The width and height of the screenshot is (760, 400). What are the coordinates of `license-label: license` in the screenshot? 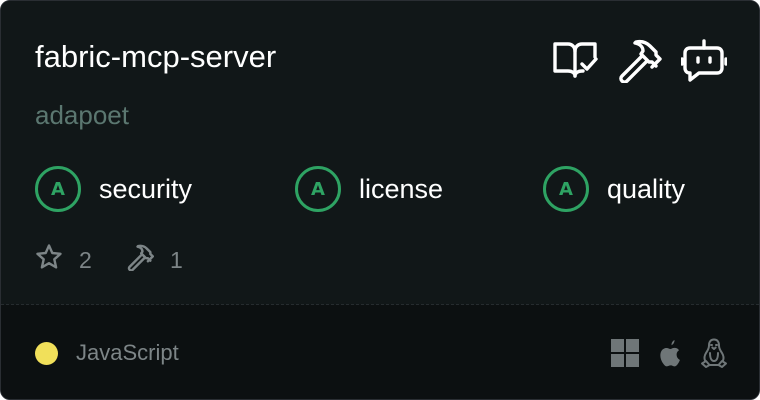 It's located at (401, 188).